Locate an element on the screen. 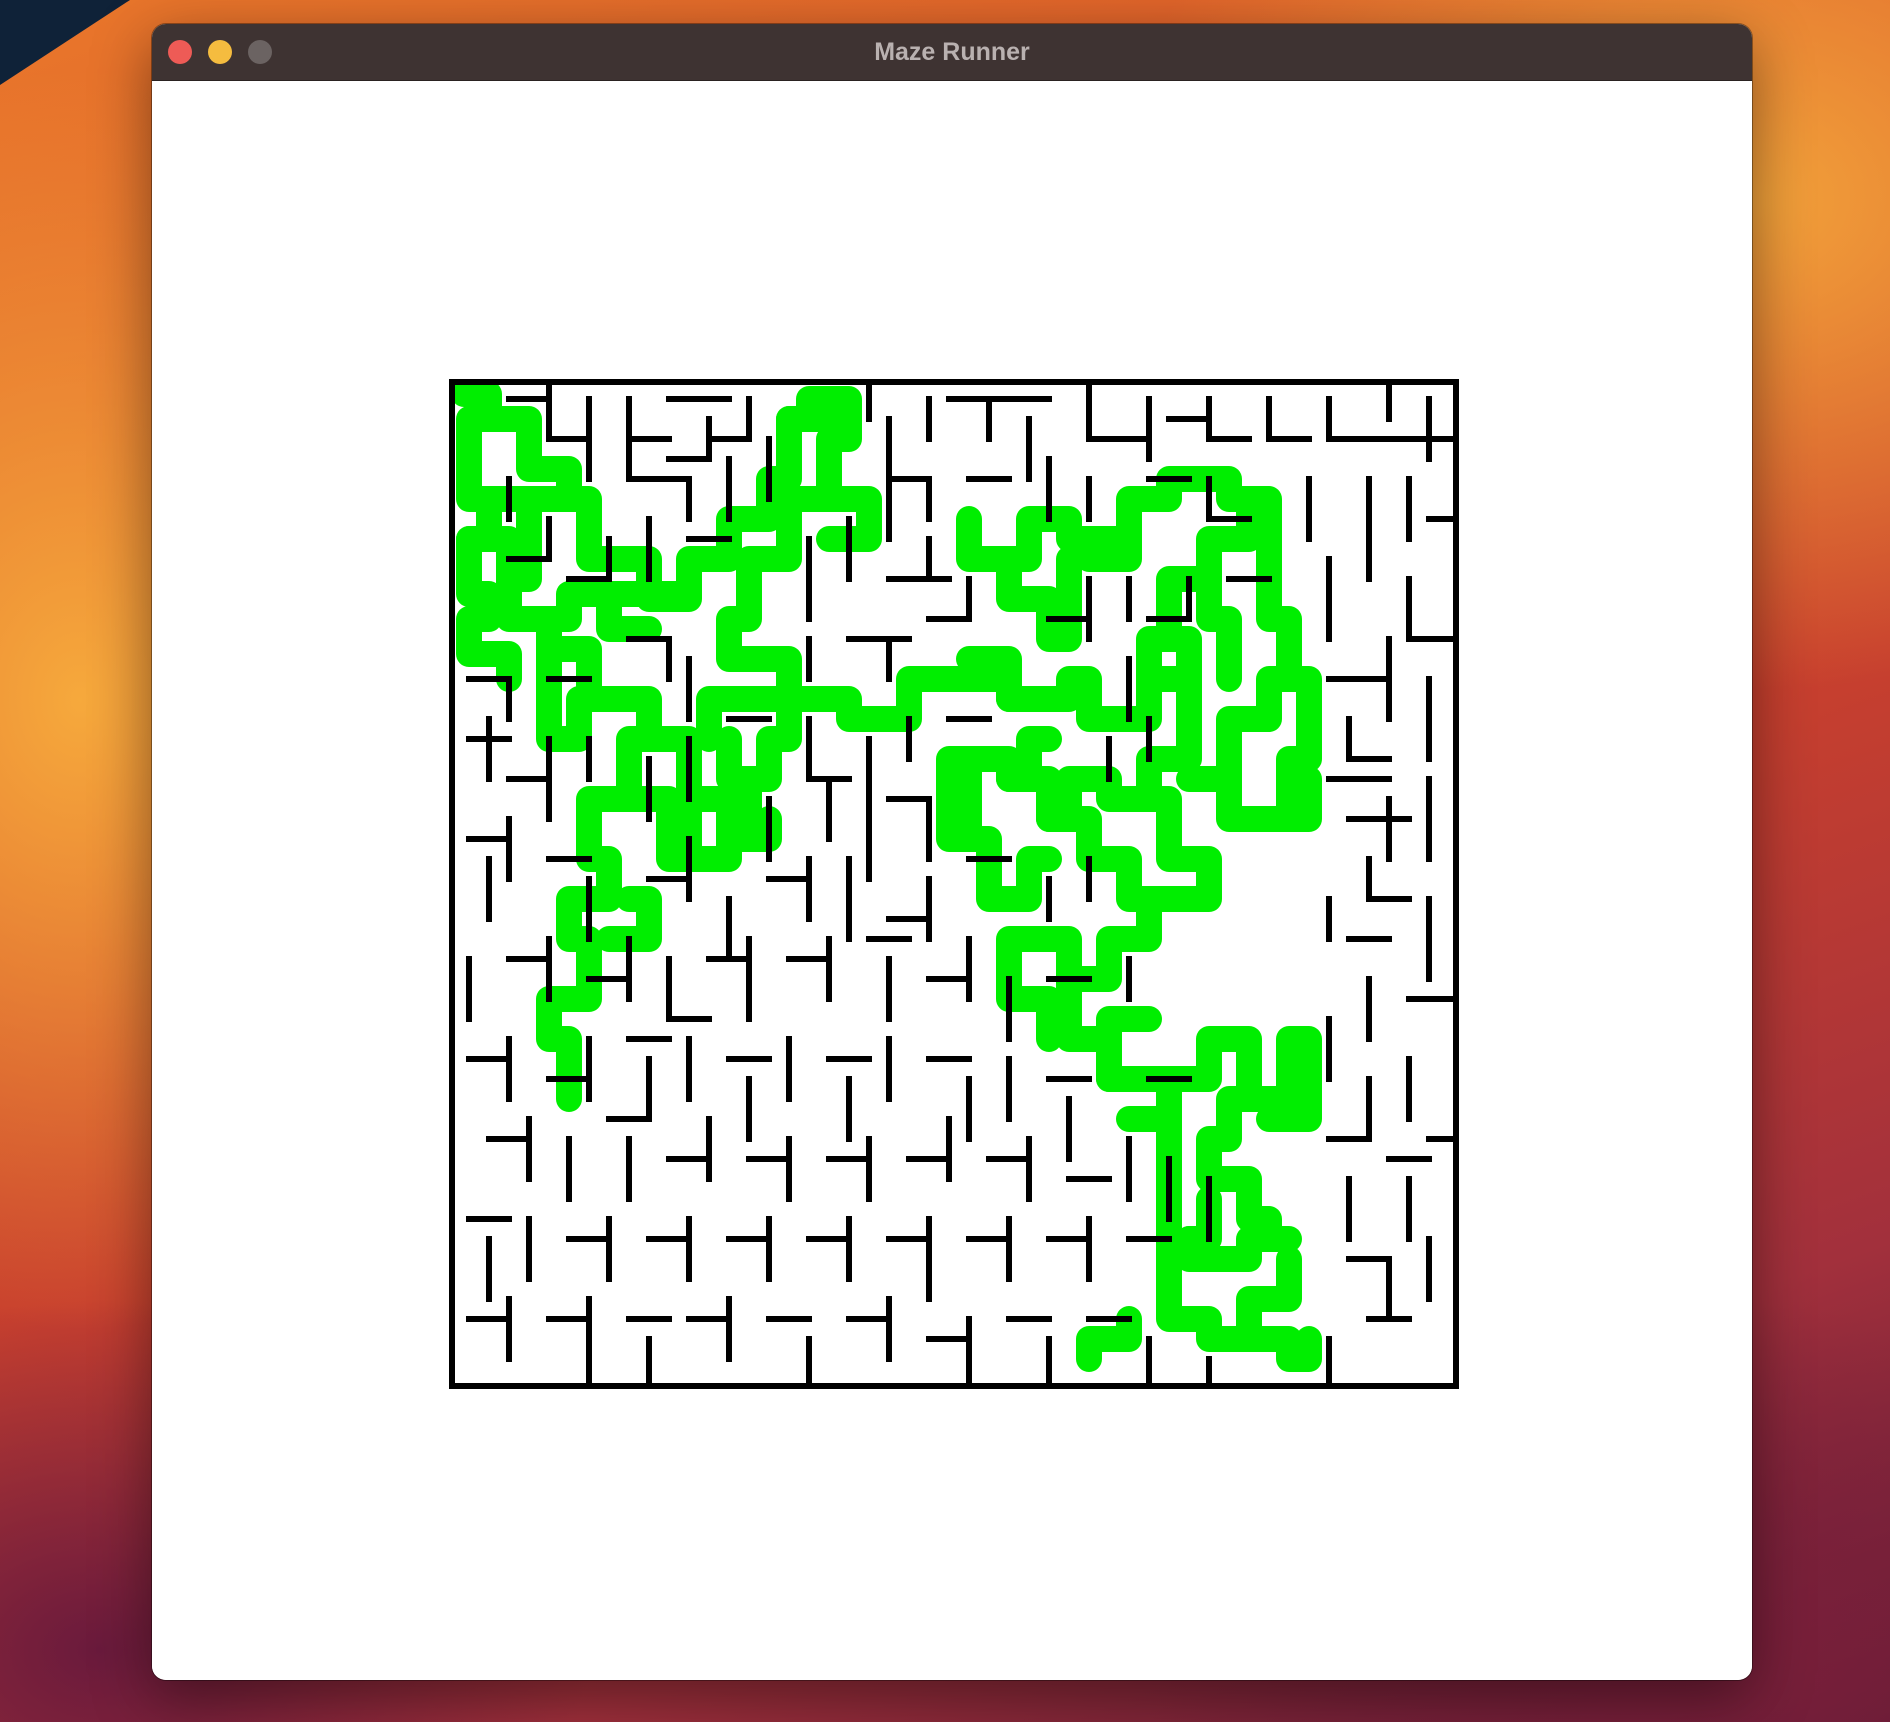 The image size is (1890, 1722). window-title: Maze Runner is located at coordinates (952, 52).